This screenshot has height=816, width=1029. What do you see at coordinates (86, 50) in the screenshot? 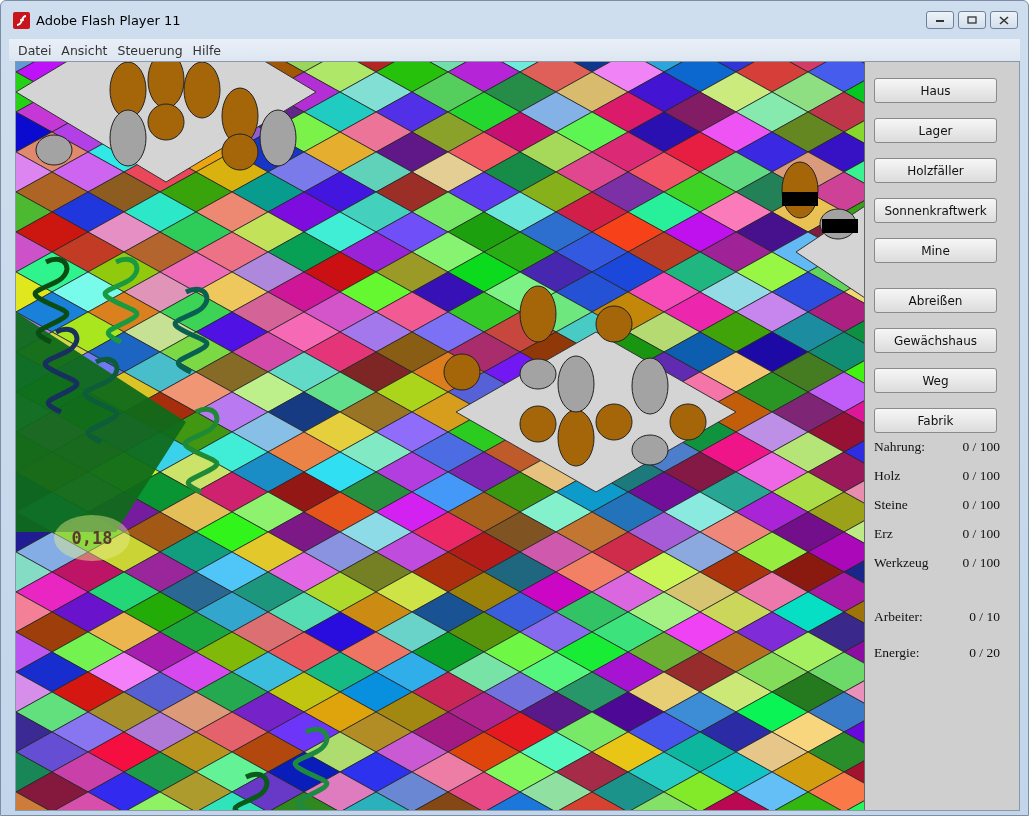
I see `menu-item: Ansicht` at bounding box center [86, 50].